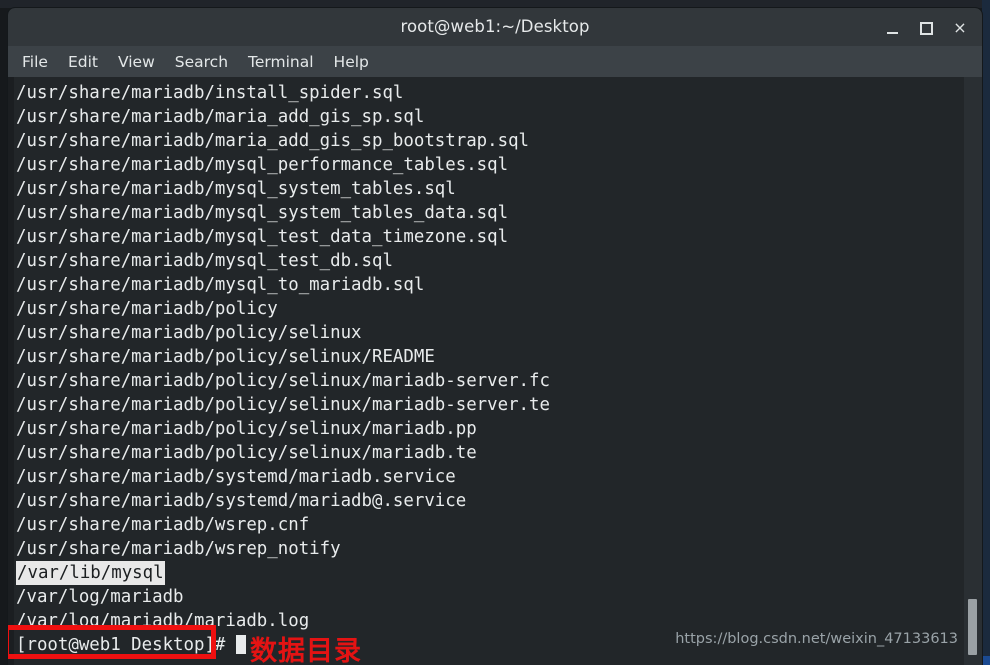 The image size is (990, 665). What do you see at coordinates (83, 62) in the screenshot?
I see `menu-item-edit: Edit` at bounding box center [83, 62].